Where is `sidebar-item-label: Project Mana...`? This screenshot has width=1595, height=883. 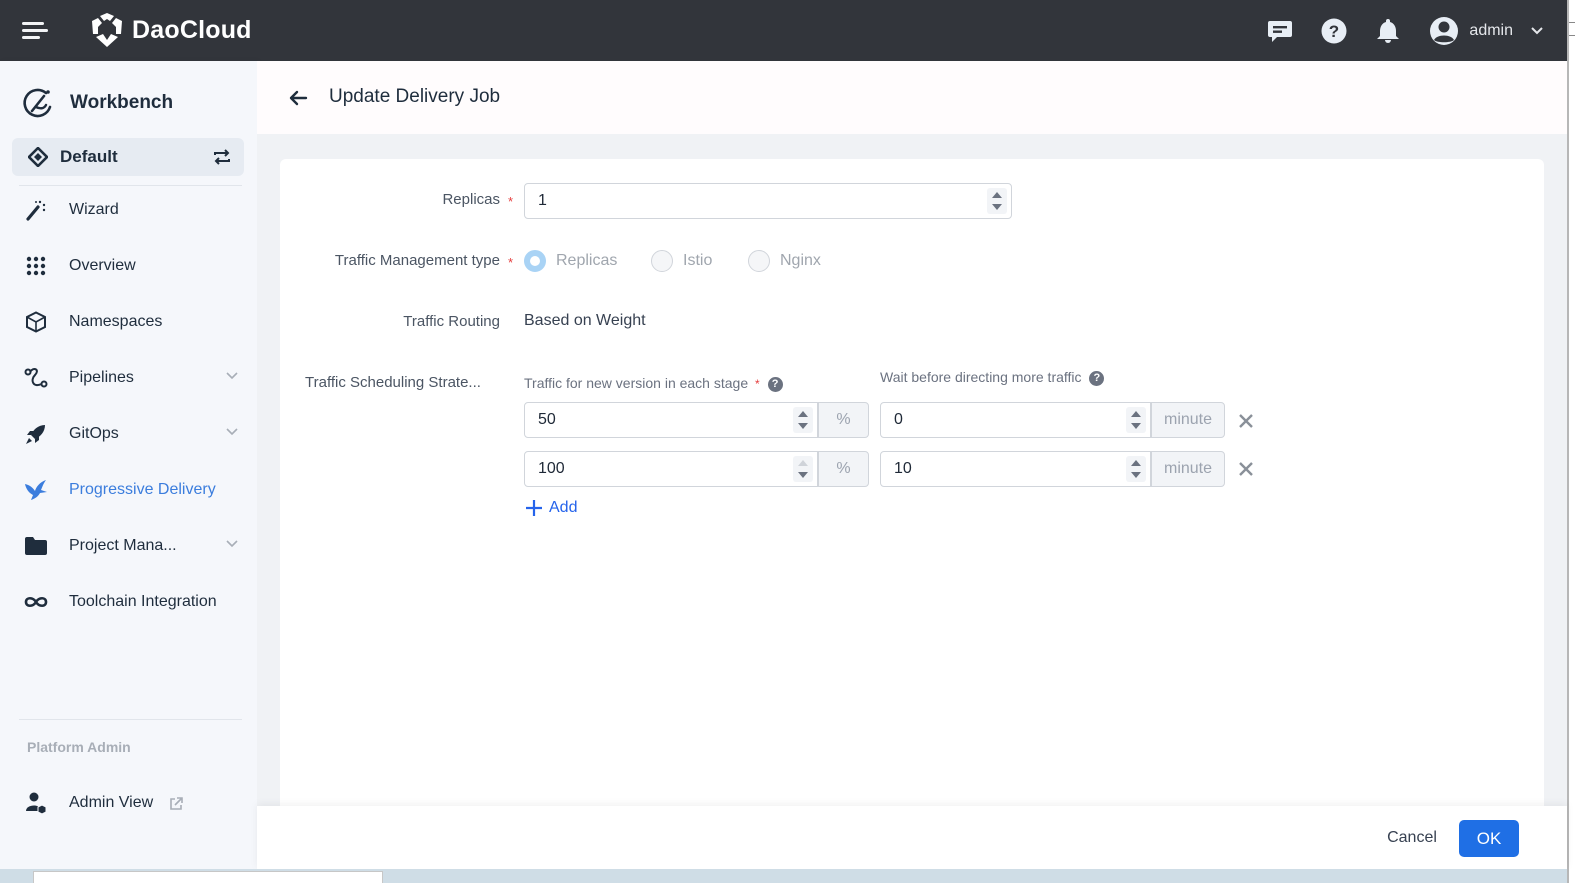 sidebar-item-label: Project Mana... is located at coordinates (123, 545).